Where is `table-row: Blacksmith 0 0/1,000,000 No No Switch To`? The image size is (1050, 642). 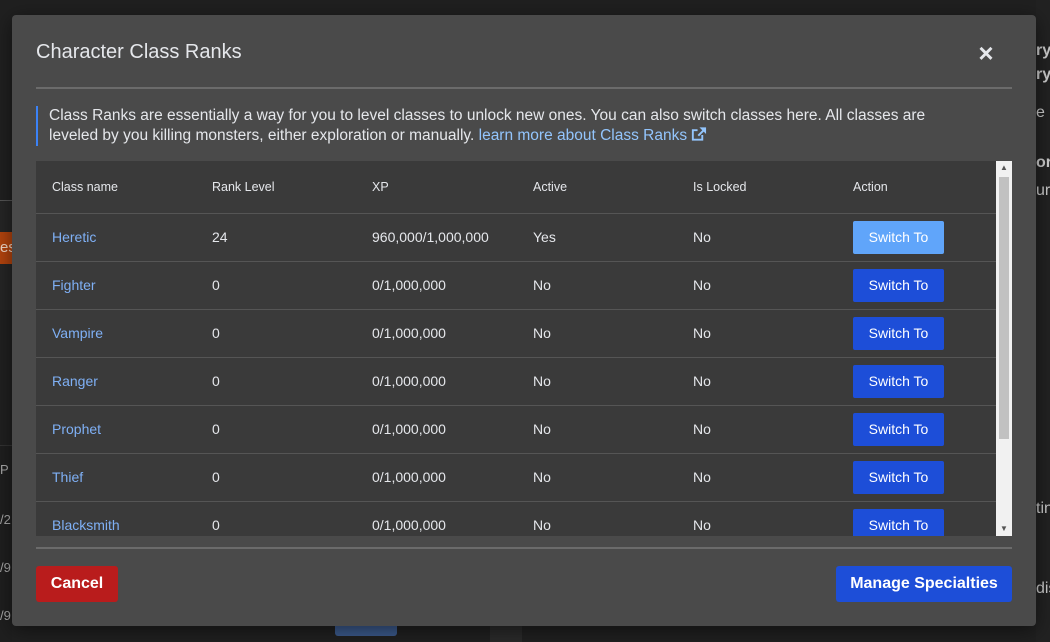
table-row: Blacksmith 0 0/1,000,000 No No Switch To is located at coordinates (516, 518).